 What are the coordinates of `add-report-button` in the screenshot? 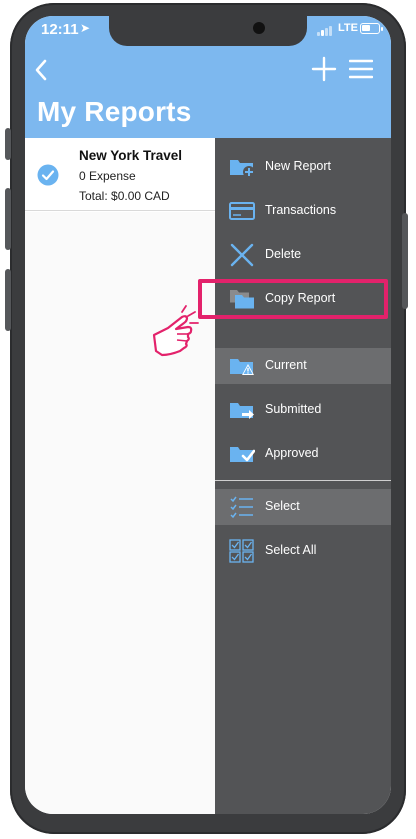 It's located at (324, 69).